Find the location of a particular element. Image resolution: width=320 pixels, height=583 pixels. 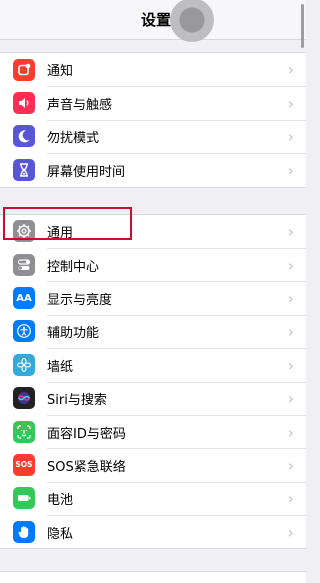

settings-item-label: 控制中心 is located at coordinates (73, 267).